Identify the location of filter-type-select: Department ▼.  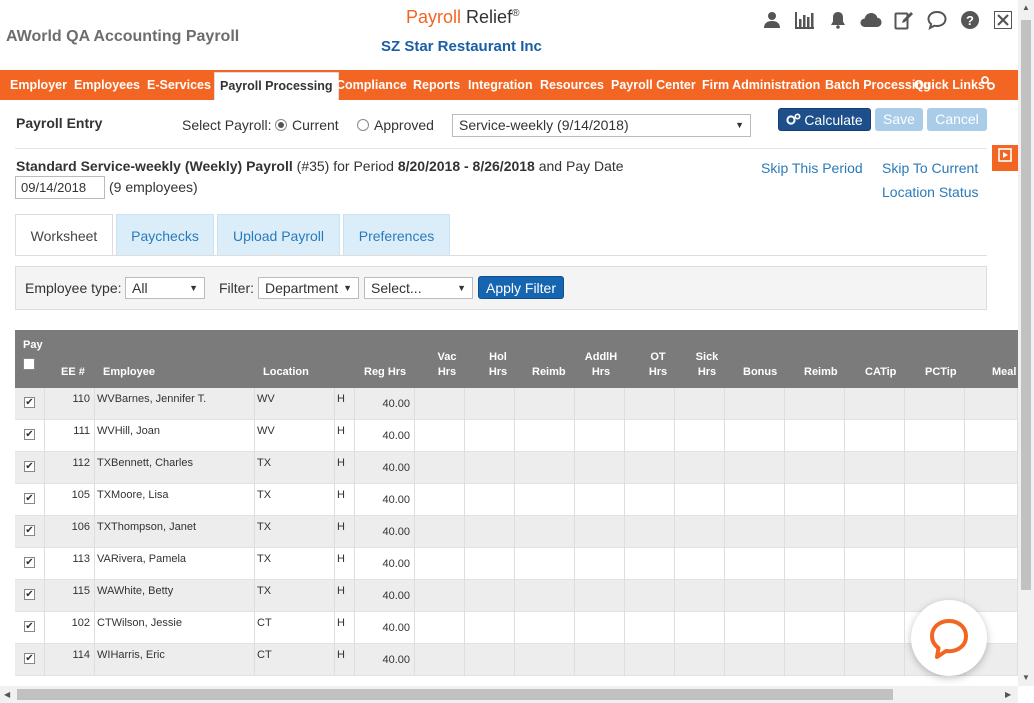
(308, 288).